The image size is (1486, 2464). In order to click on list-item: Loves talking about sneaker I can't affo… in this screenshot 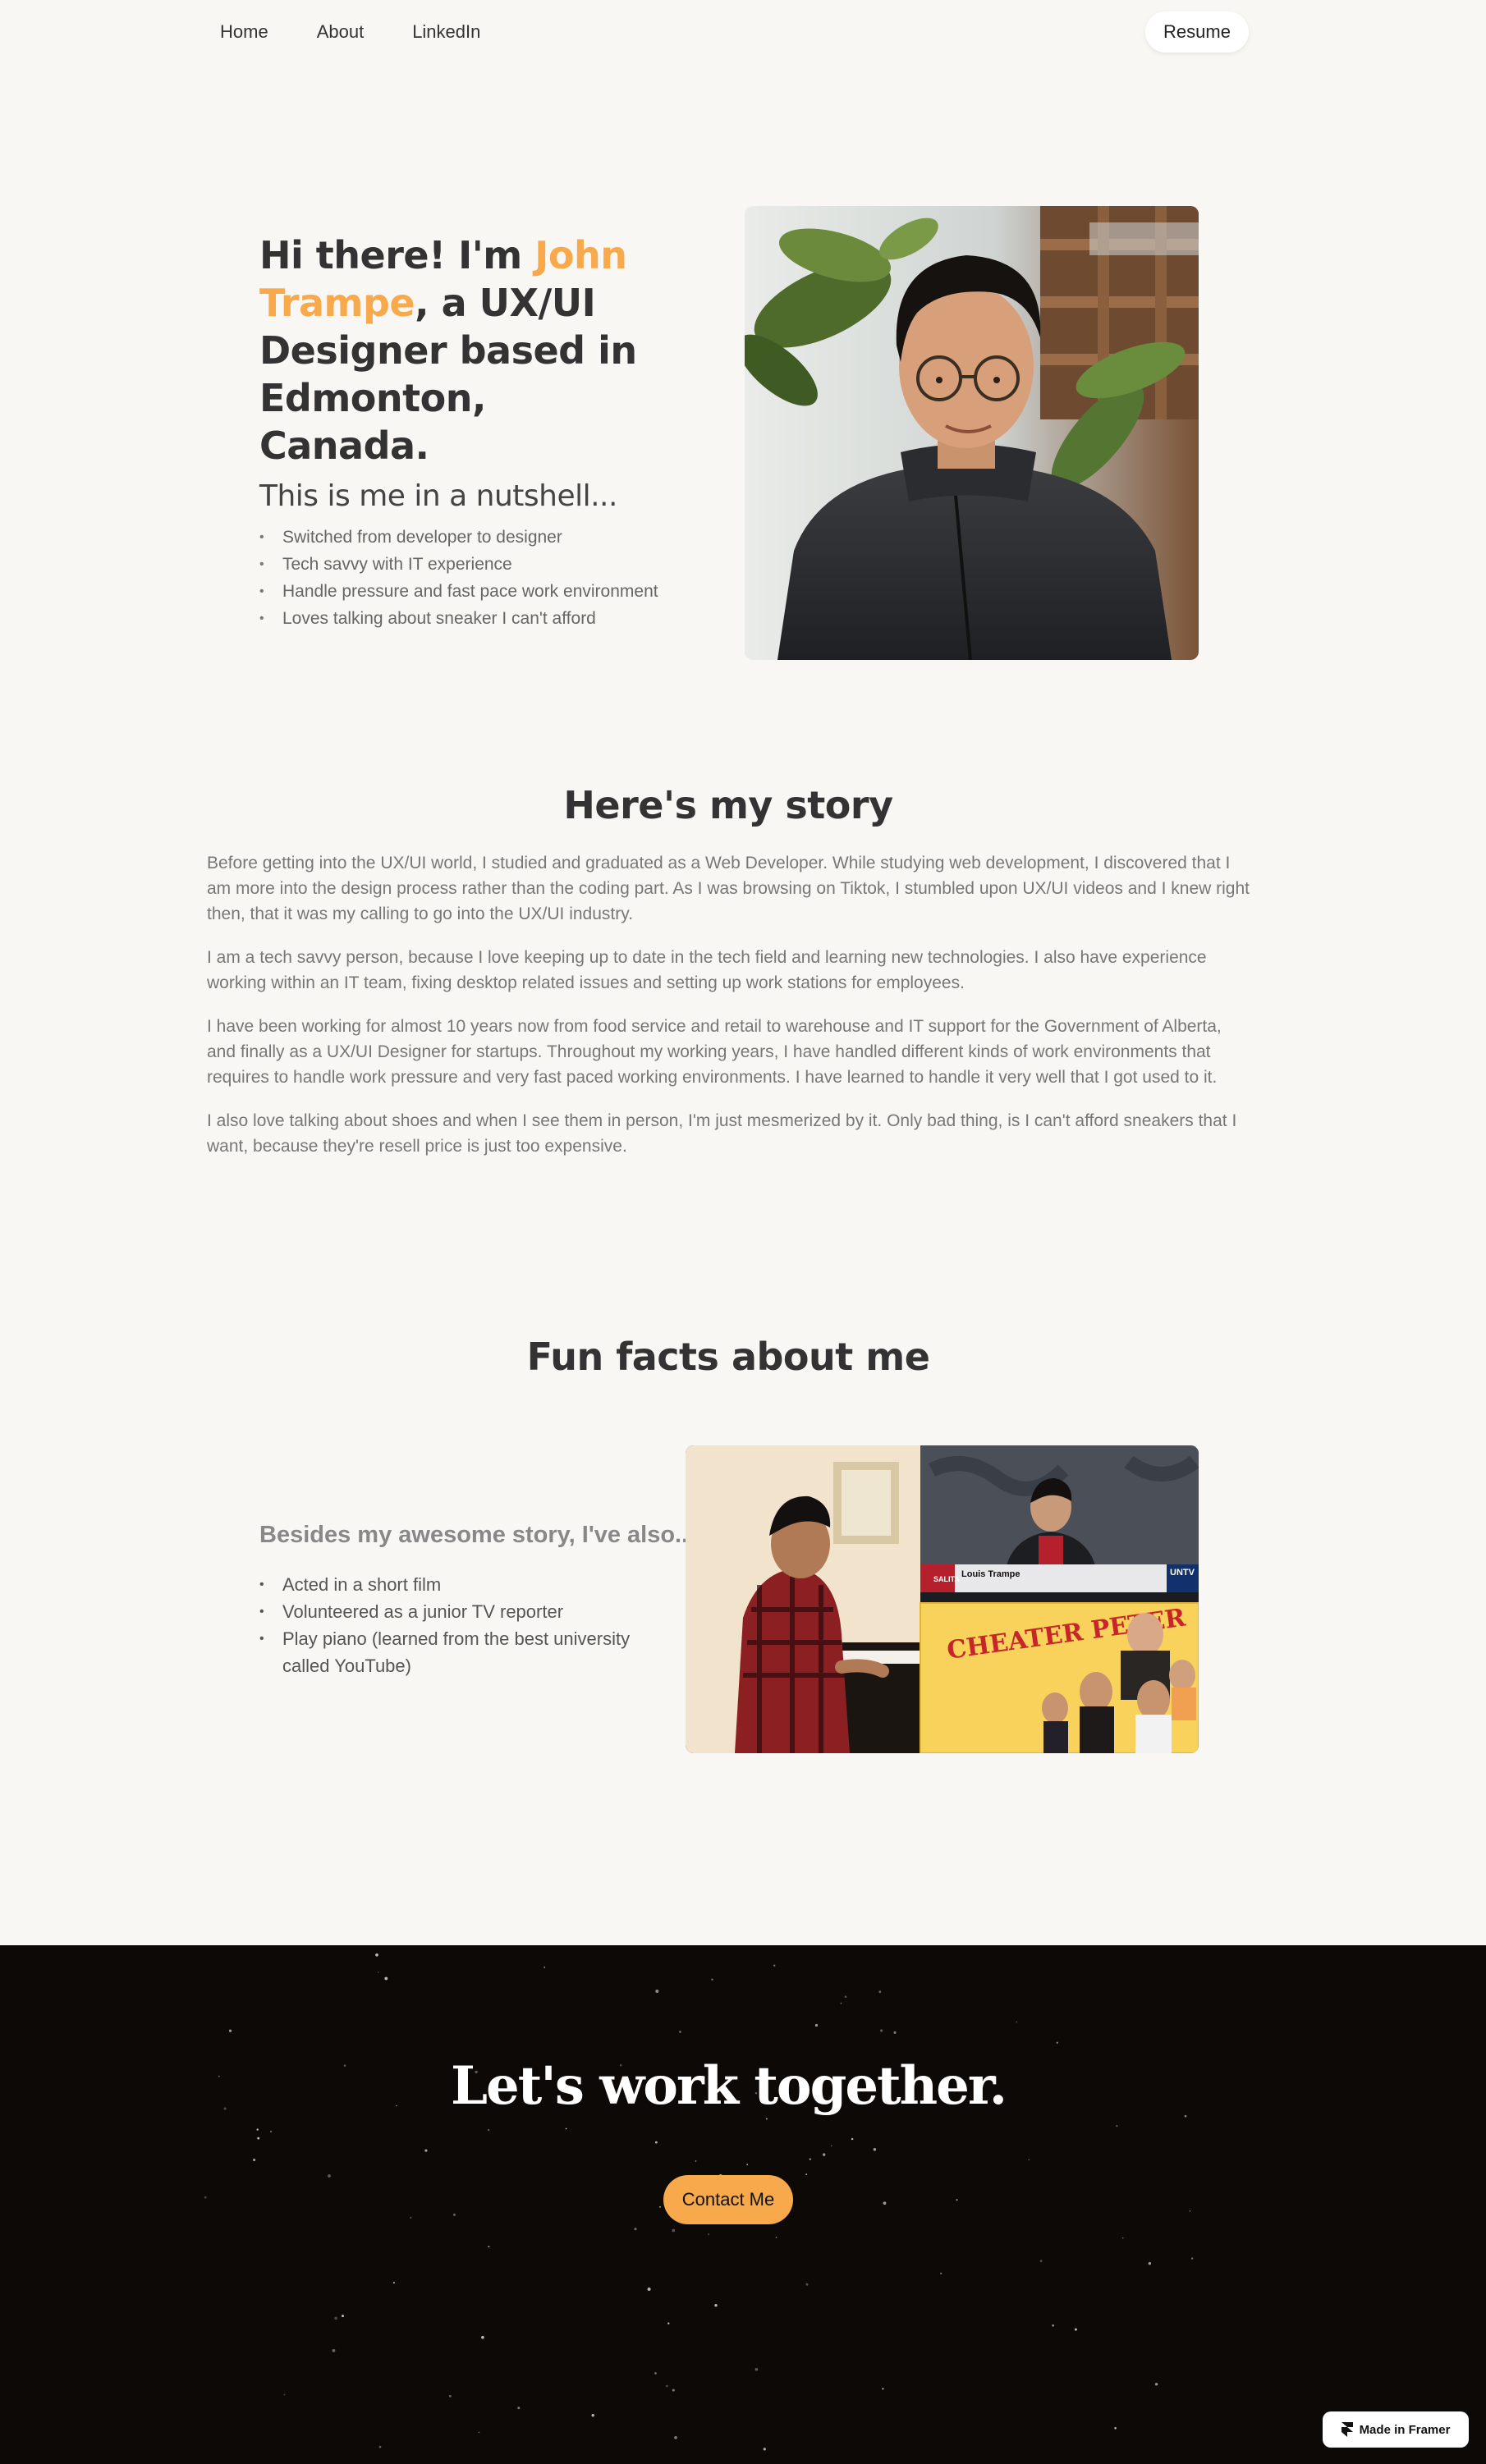, I will do `click(489, 619)`.